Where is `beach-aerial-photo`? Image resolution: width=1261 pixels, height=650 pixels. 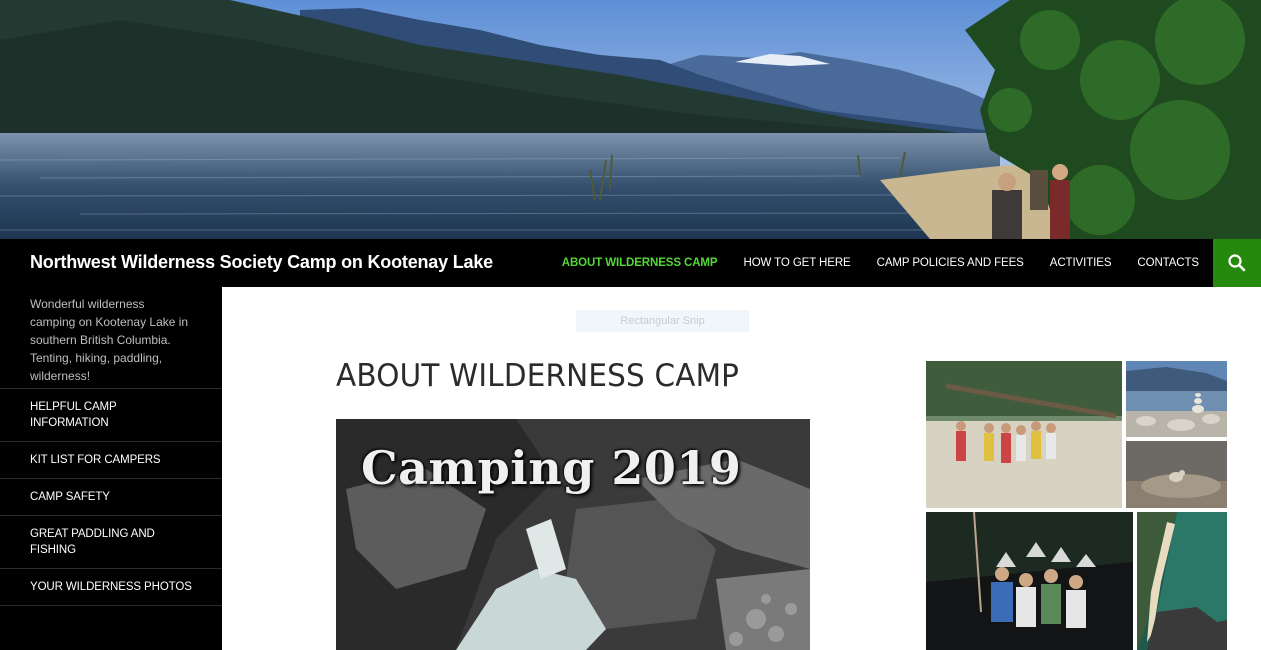
beach-aerial-photo is located at coordinates (1182, 581).